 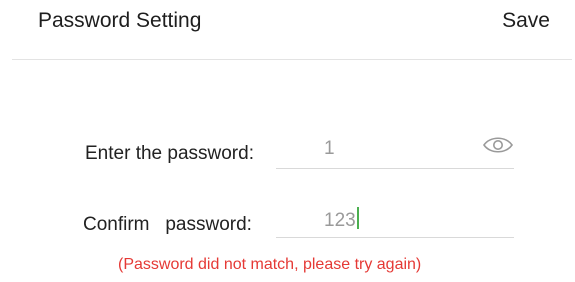 What do you see at coordinates (395, 153) in the screenshot?
I see `enter-password-field: 1` at bounding box center [395, 153].